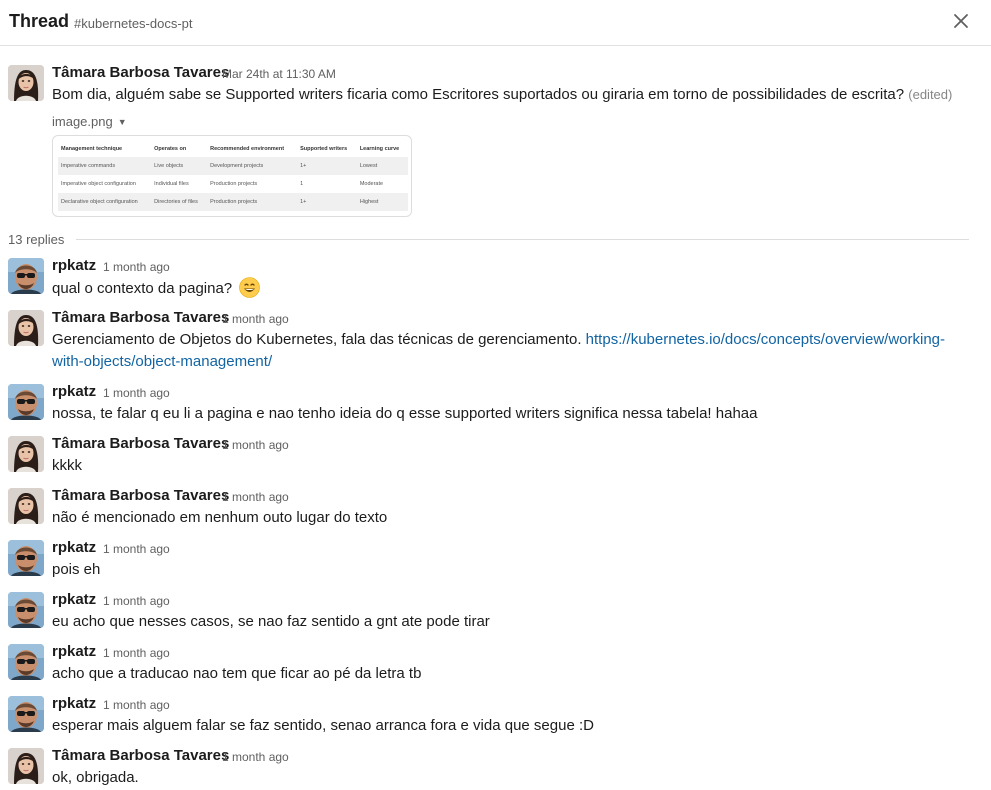 This screenshot has height=790, width=991. I want to click on message-text: qual o contexto da pagina?, so click(156, 288).